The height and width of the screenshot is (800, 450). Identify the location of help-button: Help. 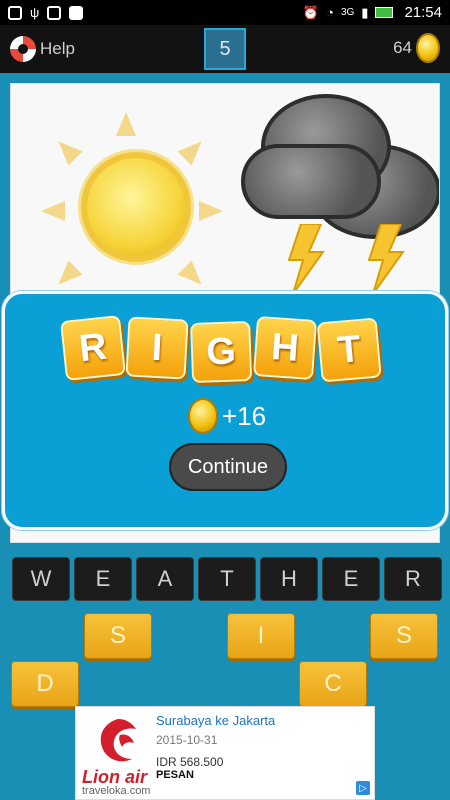
(37, 49).